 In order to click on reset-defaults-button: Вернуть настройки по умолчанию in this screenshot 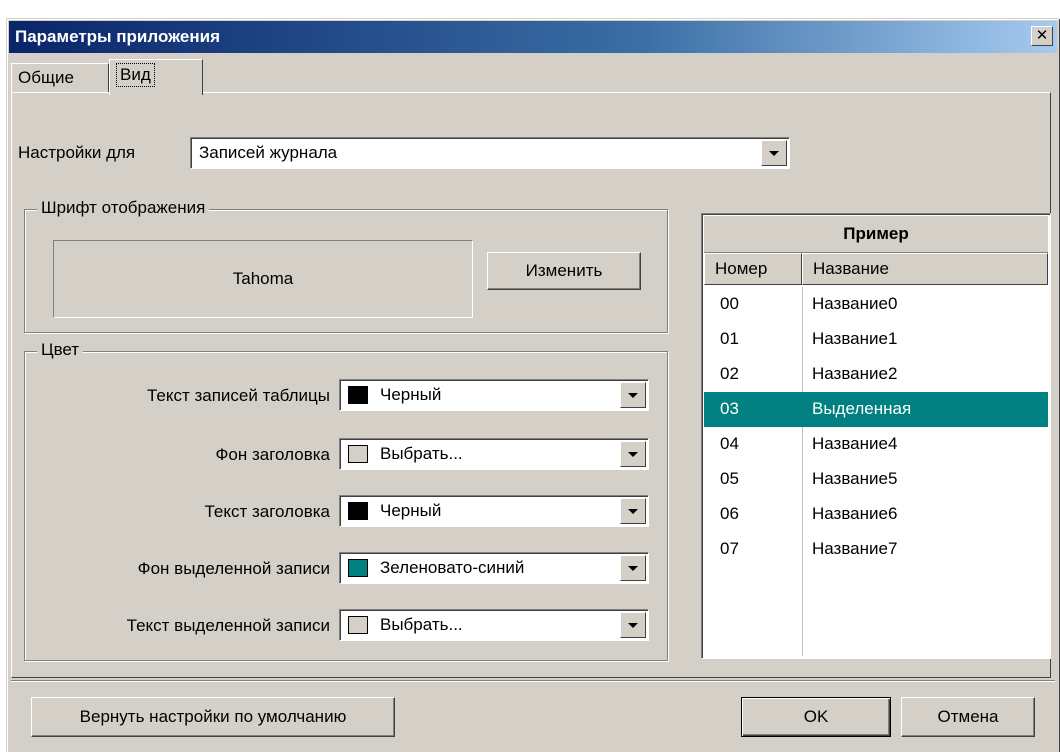, I will do `click(213, 717)`.